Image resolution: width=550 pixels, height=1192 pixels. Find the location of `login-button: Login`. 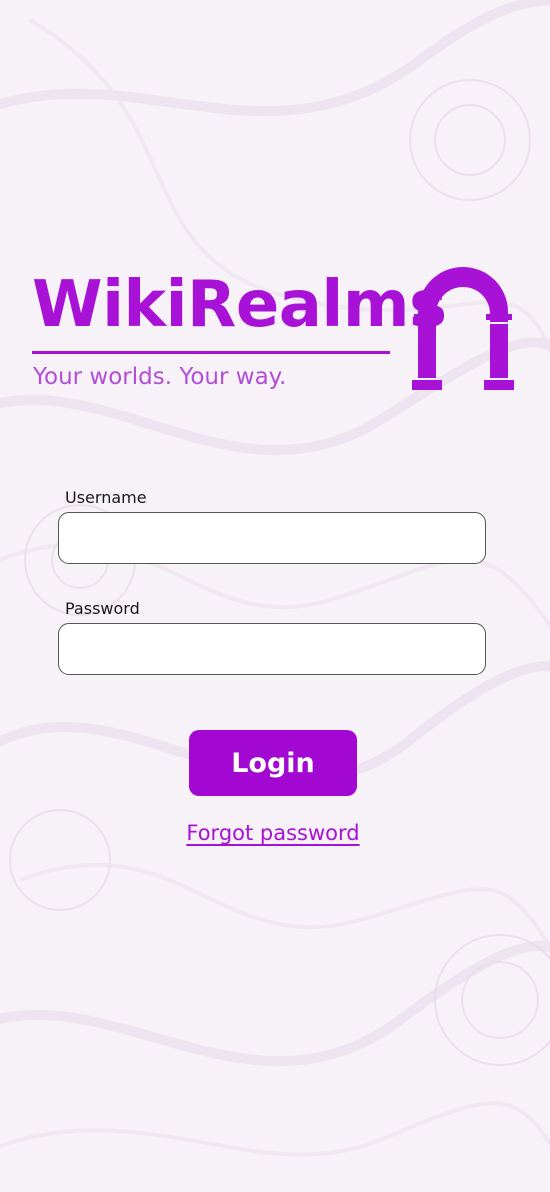

login-button: Login is located at coordinates (273, 763).